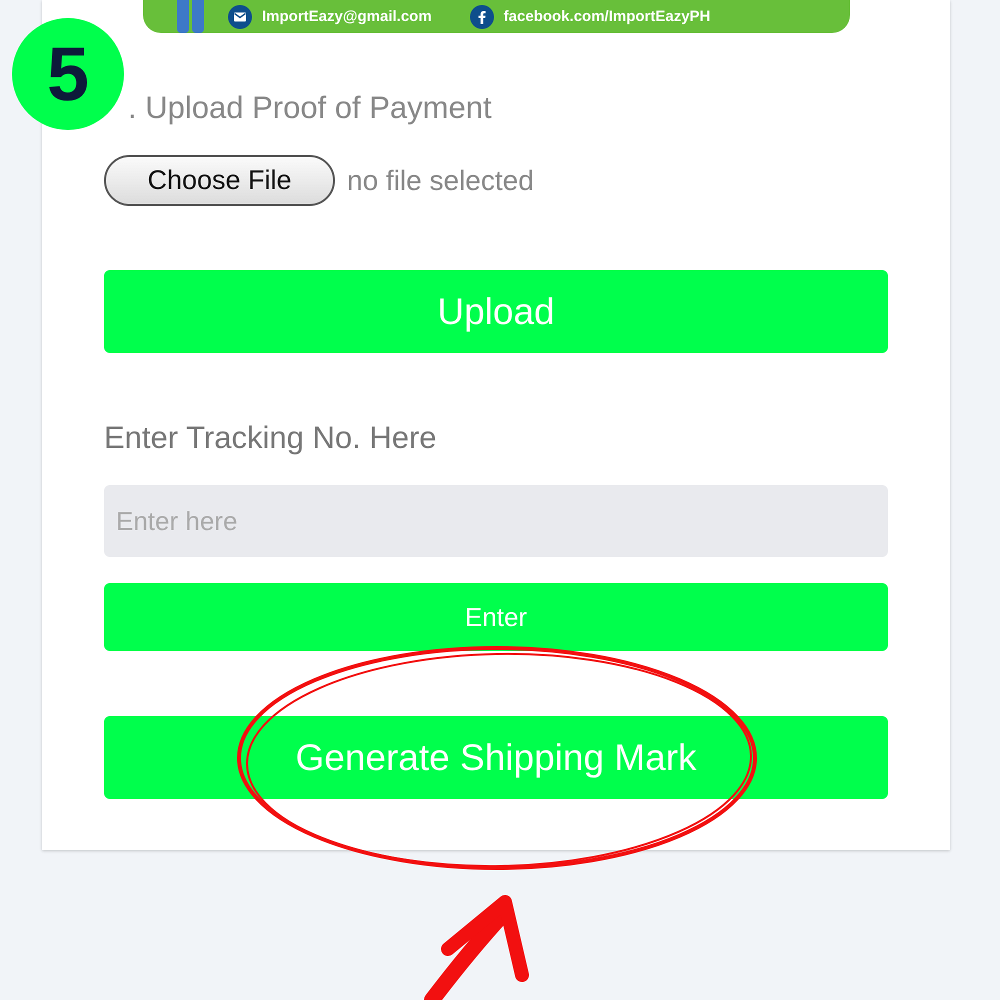 This screenshot has width=1000, height=1000. Describe the element at coordinates (482, 16) in the screenshot. I see `facebook-icon` at that location.